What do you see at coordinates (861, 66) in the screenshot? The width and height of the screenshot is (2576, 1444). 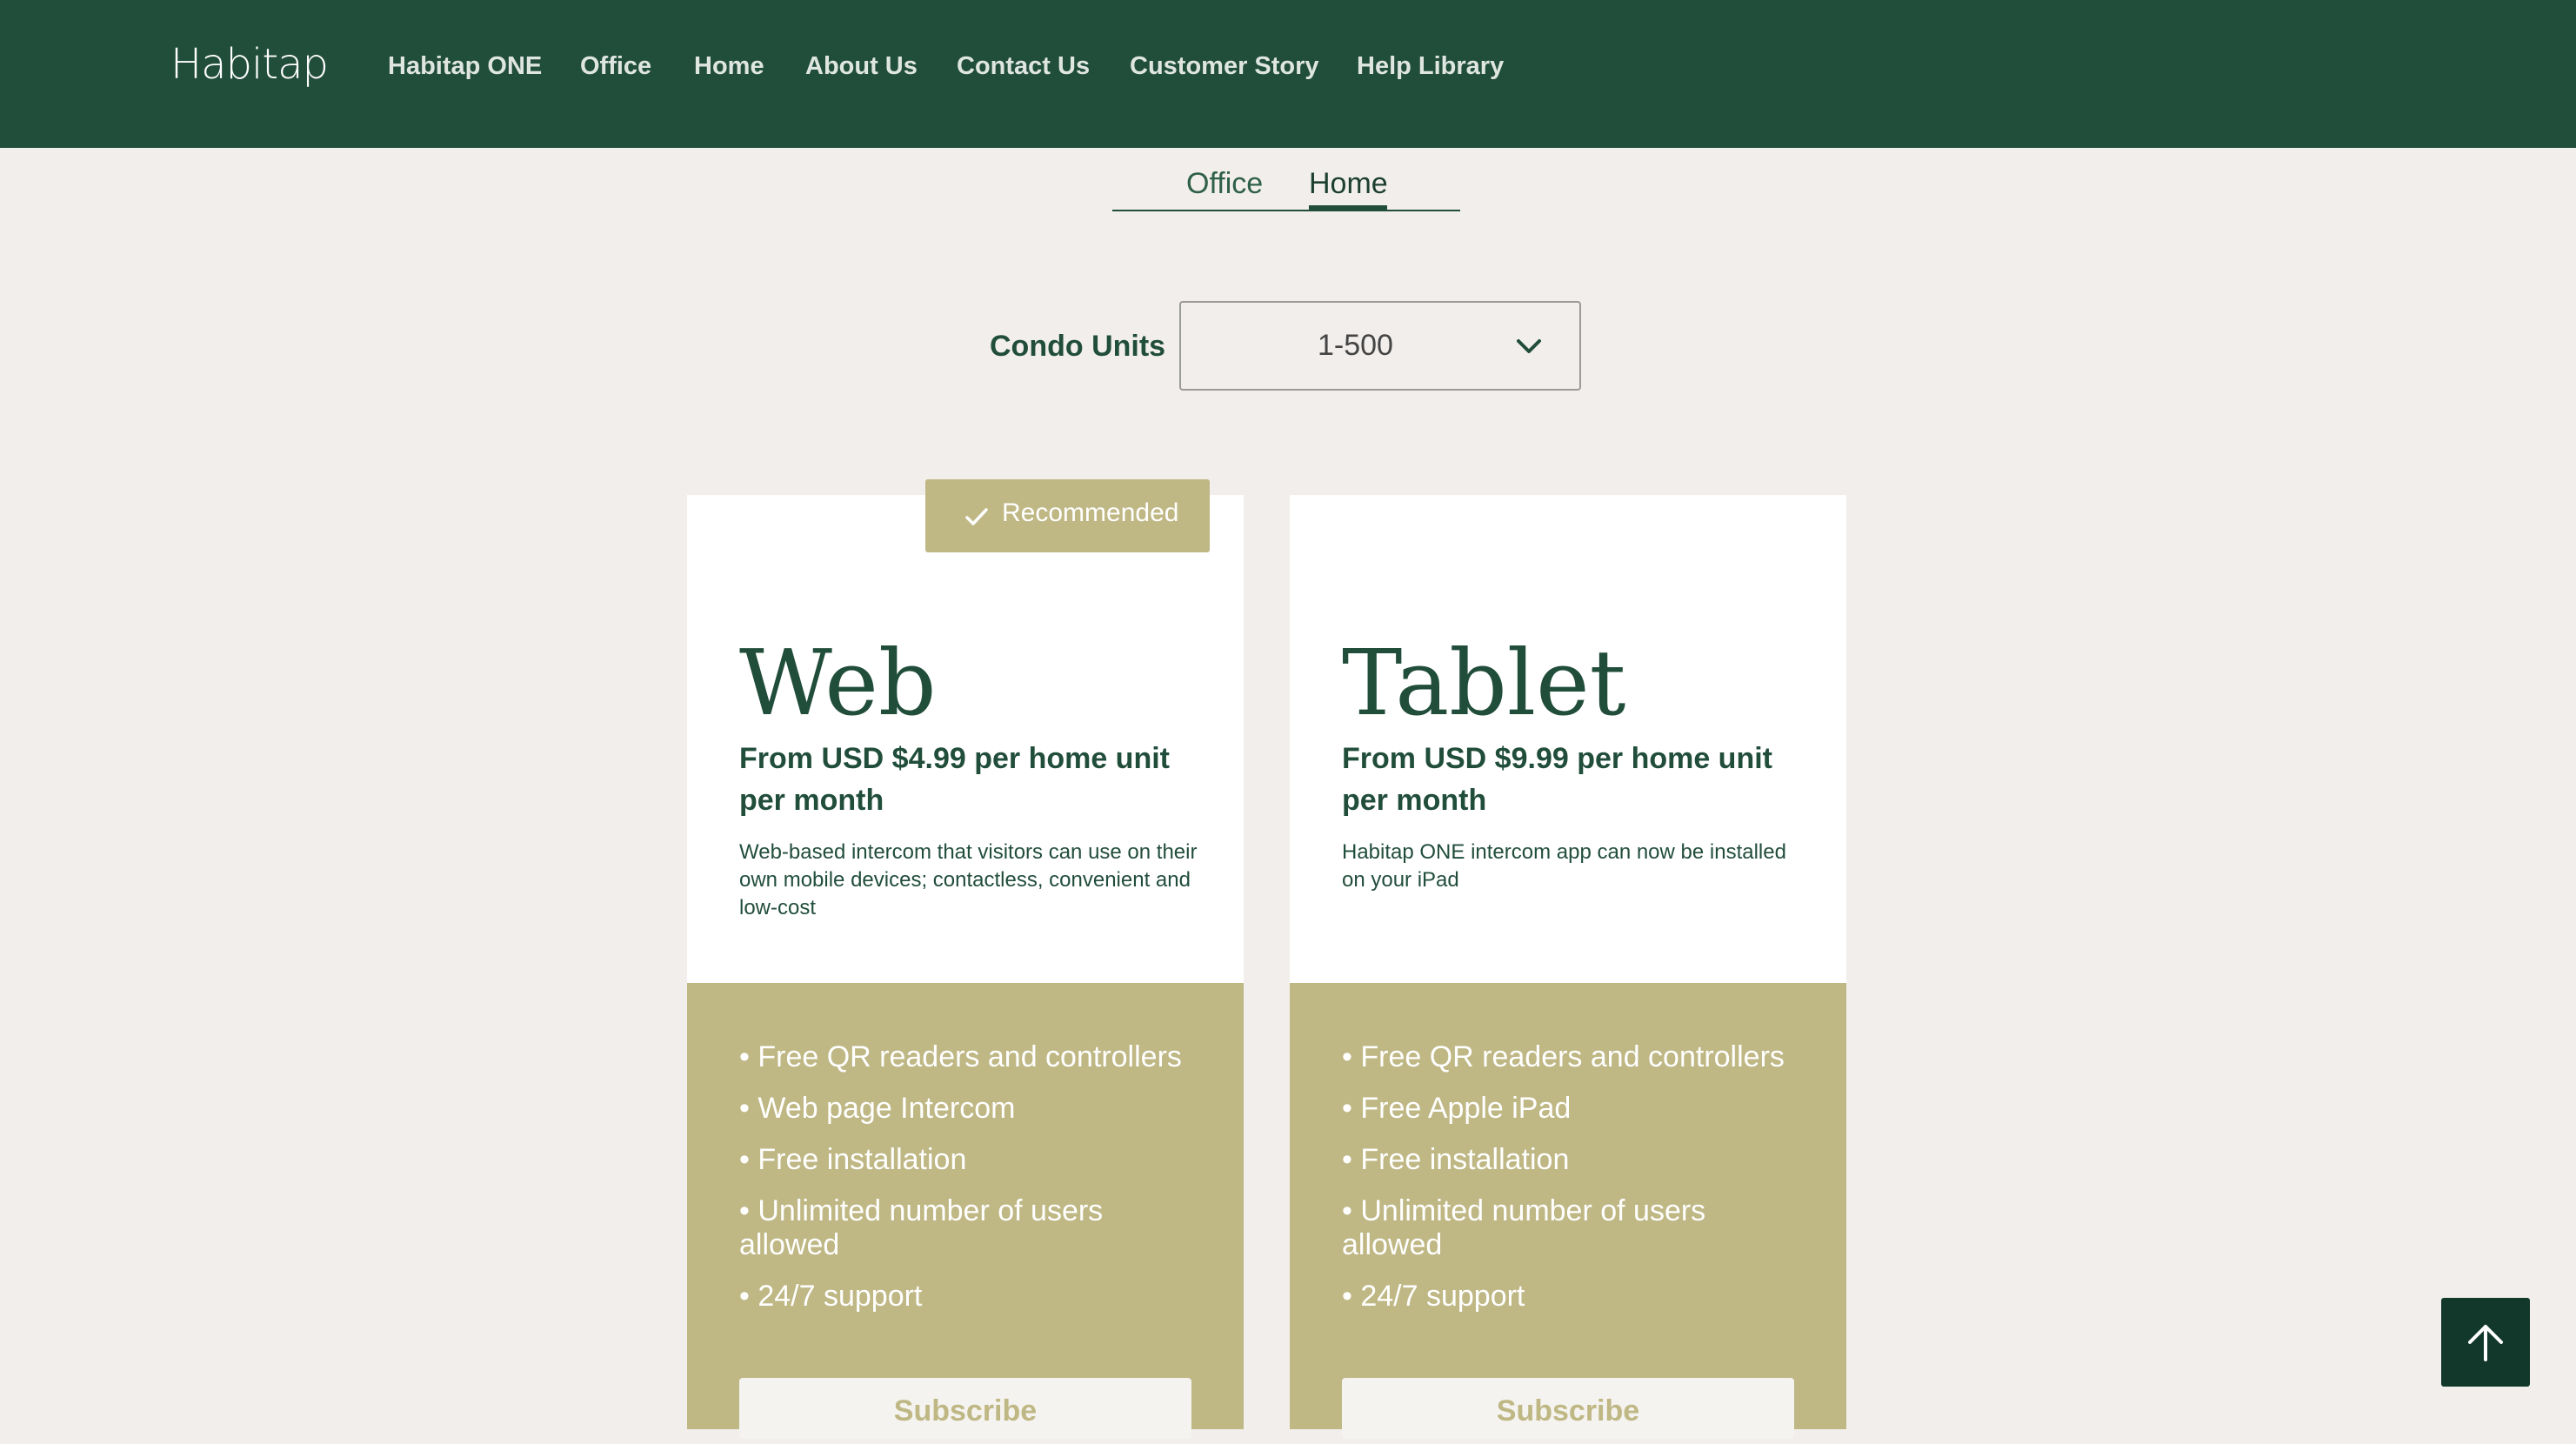 I see `nav-about-us: About Us` at bounding box center [861, 66].